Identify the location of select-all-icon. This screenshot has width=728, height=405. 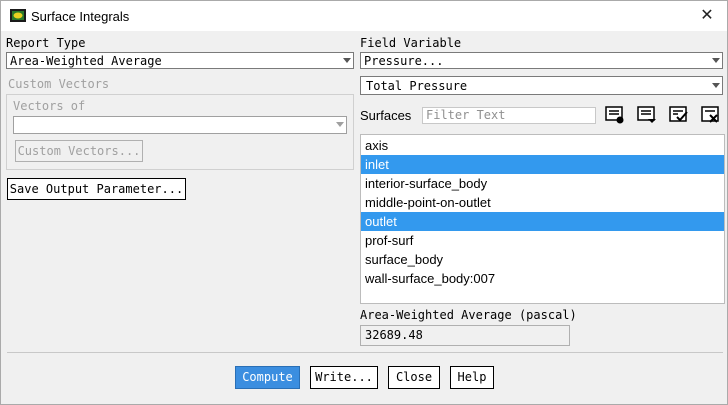
(679, 115).